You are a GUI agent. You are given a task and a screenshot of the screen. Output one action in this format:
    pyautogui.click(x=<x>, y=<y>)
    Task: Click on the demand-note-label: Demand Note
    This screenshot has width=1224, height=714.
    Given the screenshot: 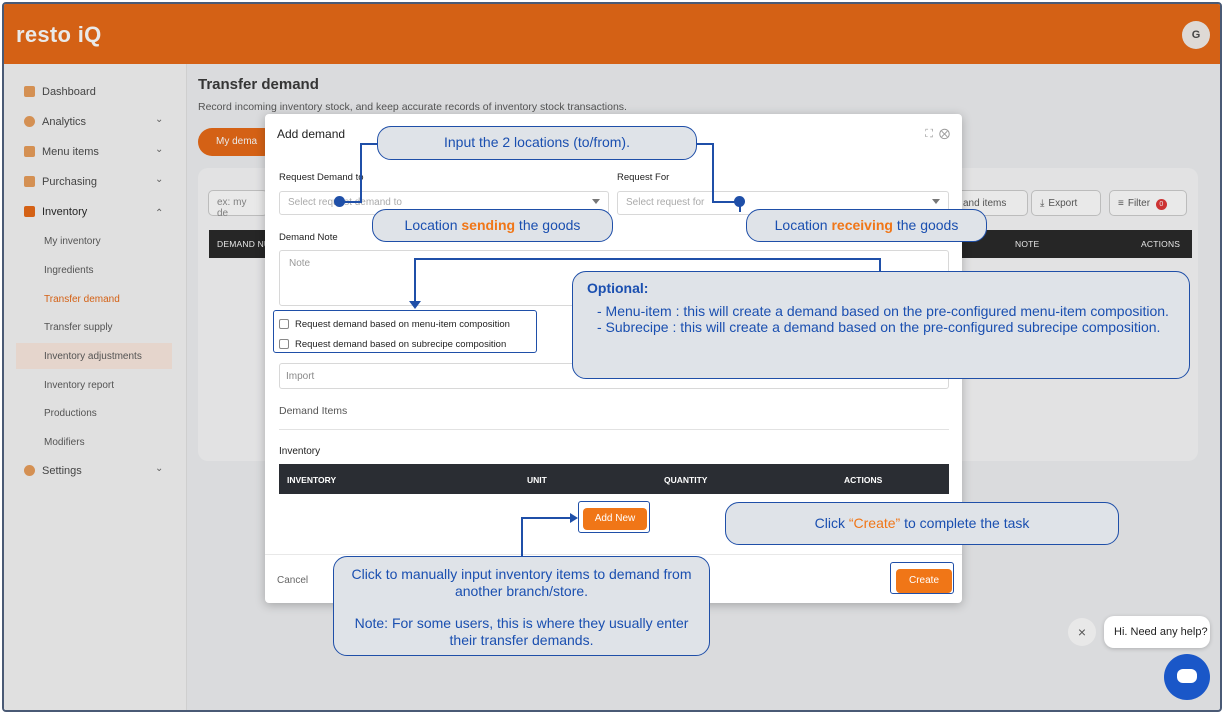 What is the action you would take?
    pyautogui.click(x=308, y=237)
    